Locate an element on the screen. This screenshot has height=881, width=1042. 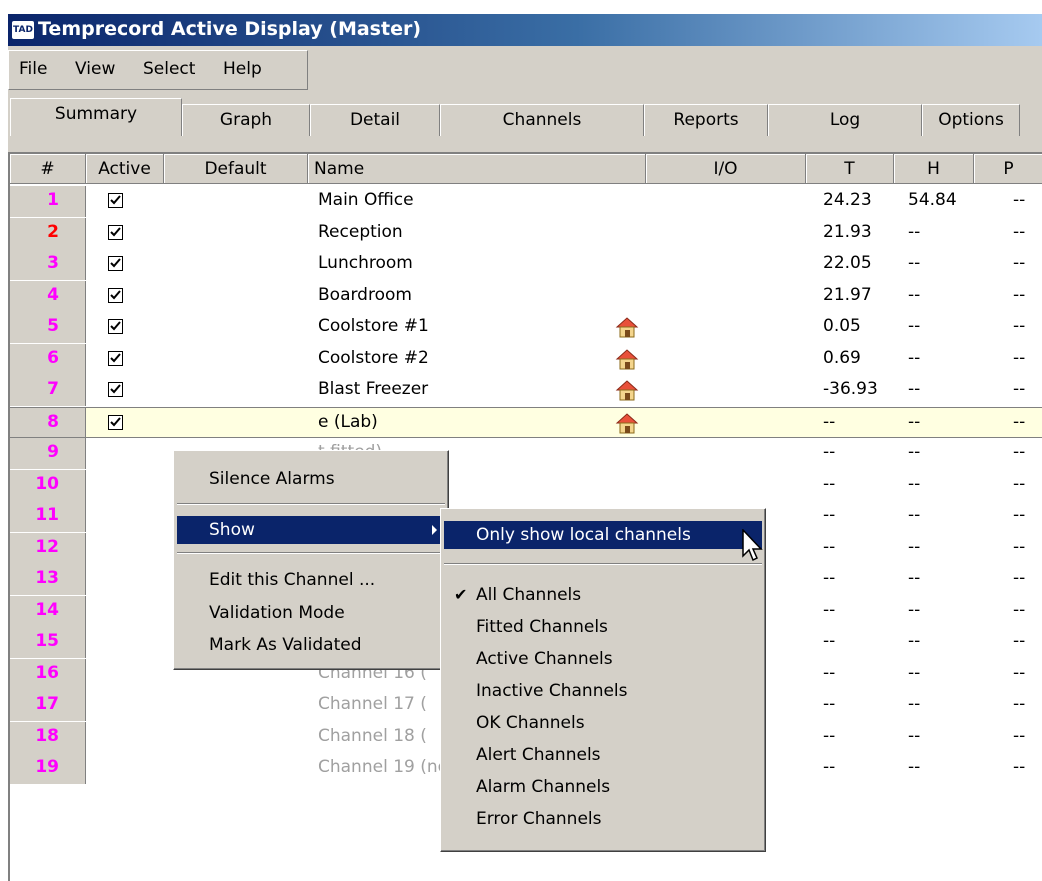
menu-file: File is located at coordinates (33, 69).